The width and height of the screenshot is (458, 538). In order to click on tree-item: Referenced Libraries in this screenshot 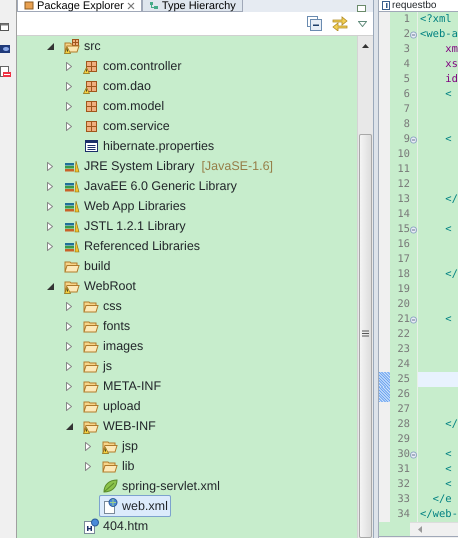, I will do `click(132, 246)`.